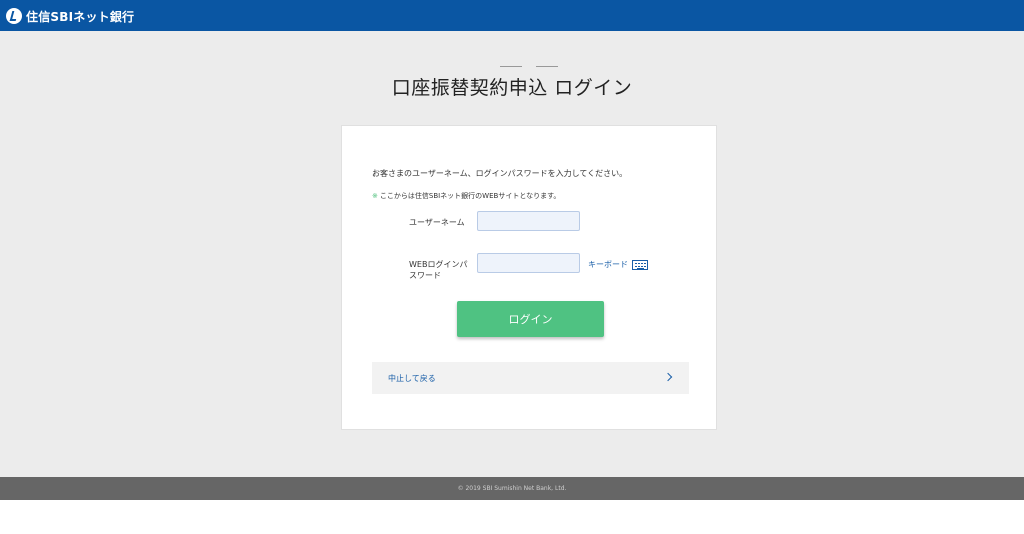  What do you see at coordinates (530, 378) in the screenshot?
I see `cancel-return-button: 中止して戻る` at bounding box center [530, 378].